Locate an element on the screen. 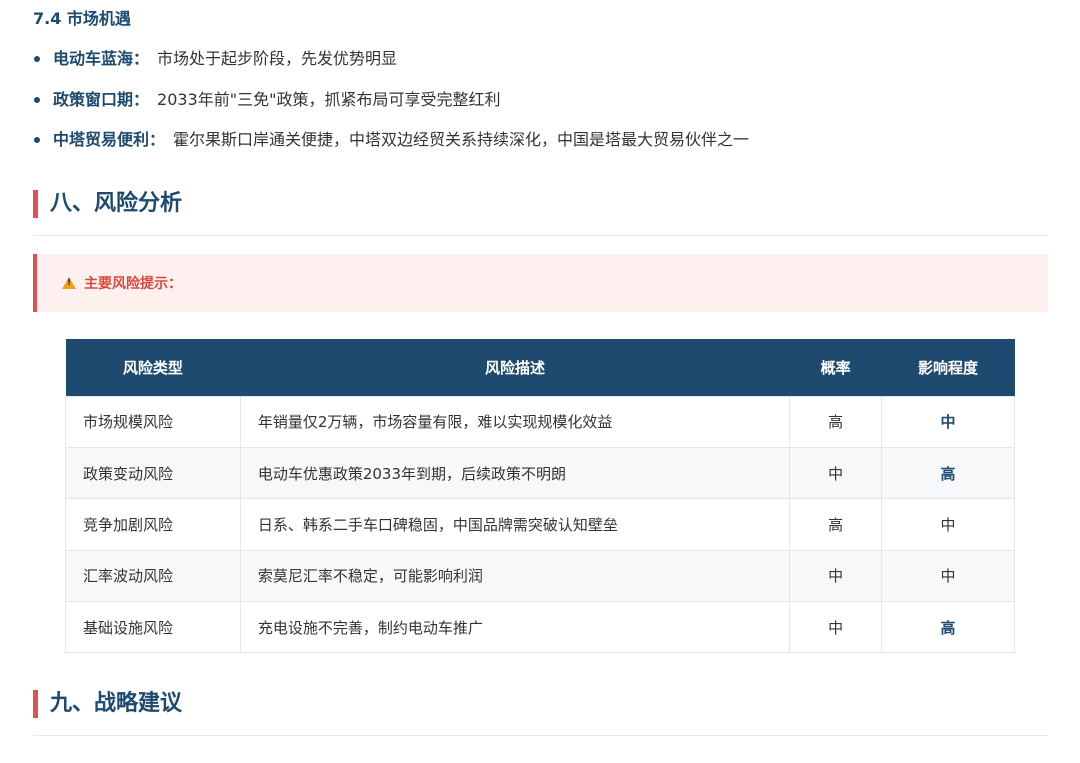  section-heading-strategy: 九、战略建议 is located at coordinates (540, 713).